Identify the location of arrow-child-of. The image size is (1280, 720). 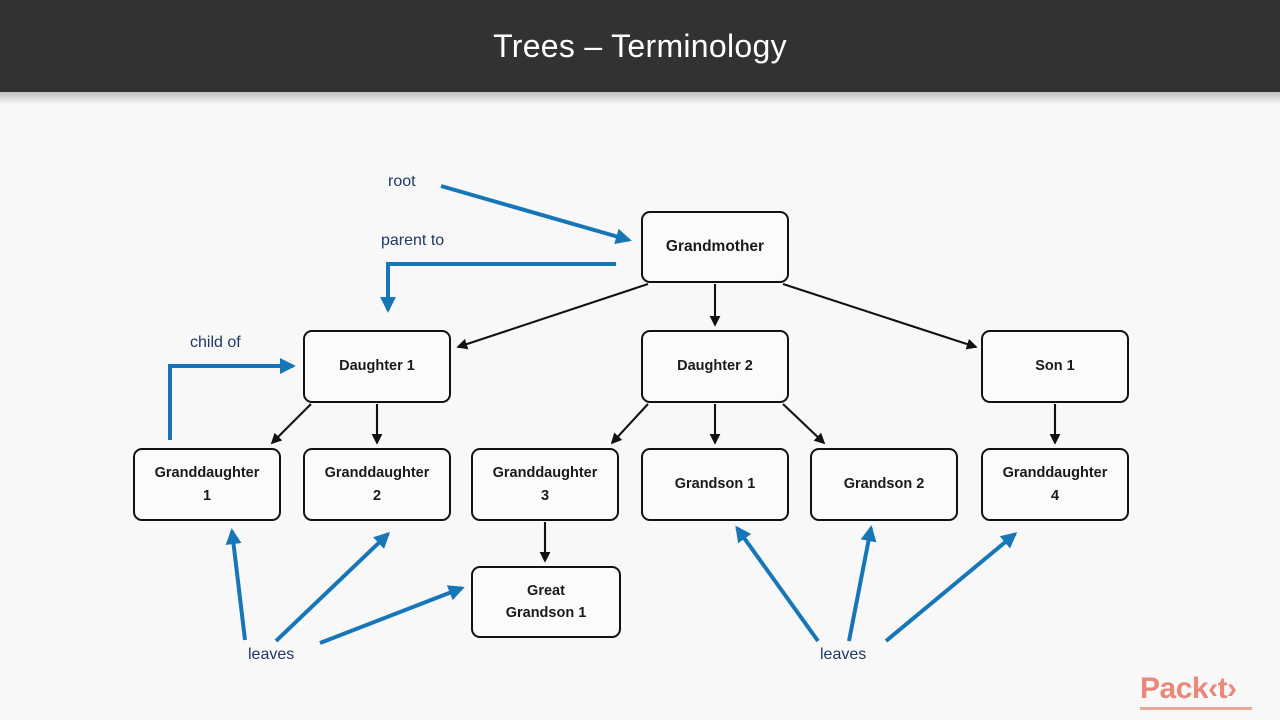
(232, 399).